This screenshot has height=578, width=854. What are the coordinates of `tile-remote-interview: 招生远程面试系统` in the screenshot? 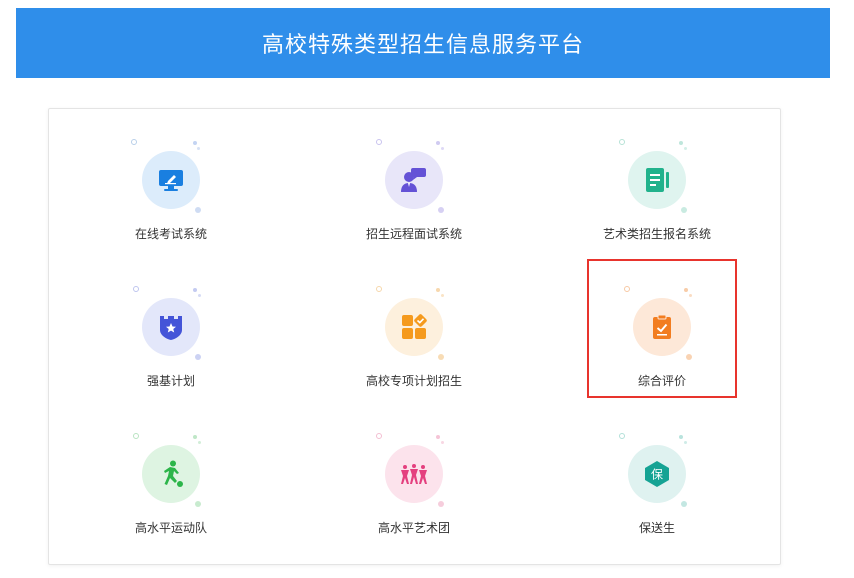 It's located at (414, 205).